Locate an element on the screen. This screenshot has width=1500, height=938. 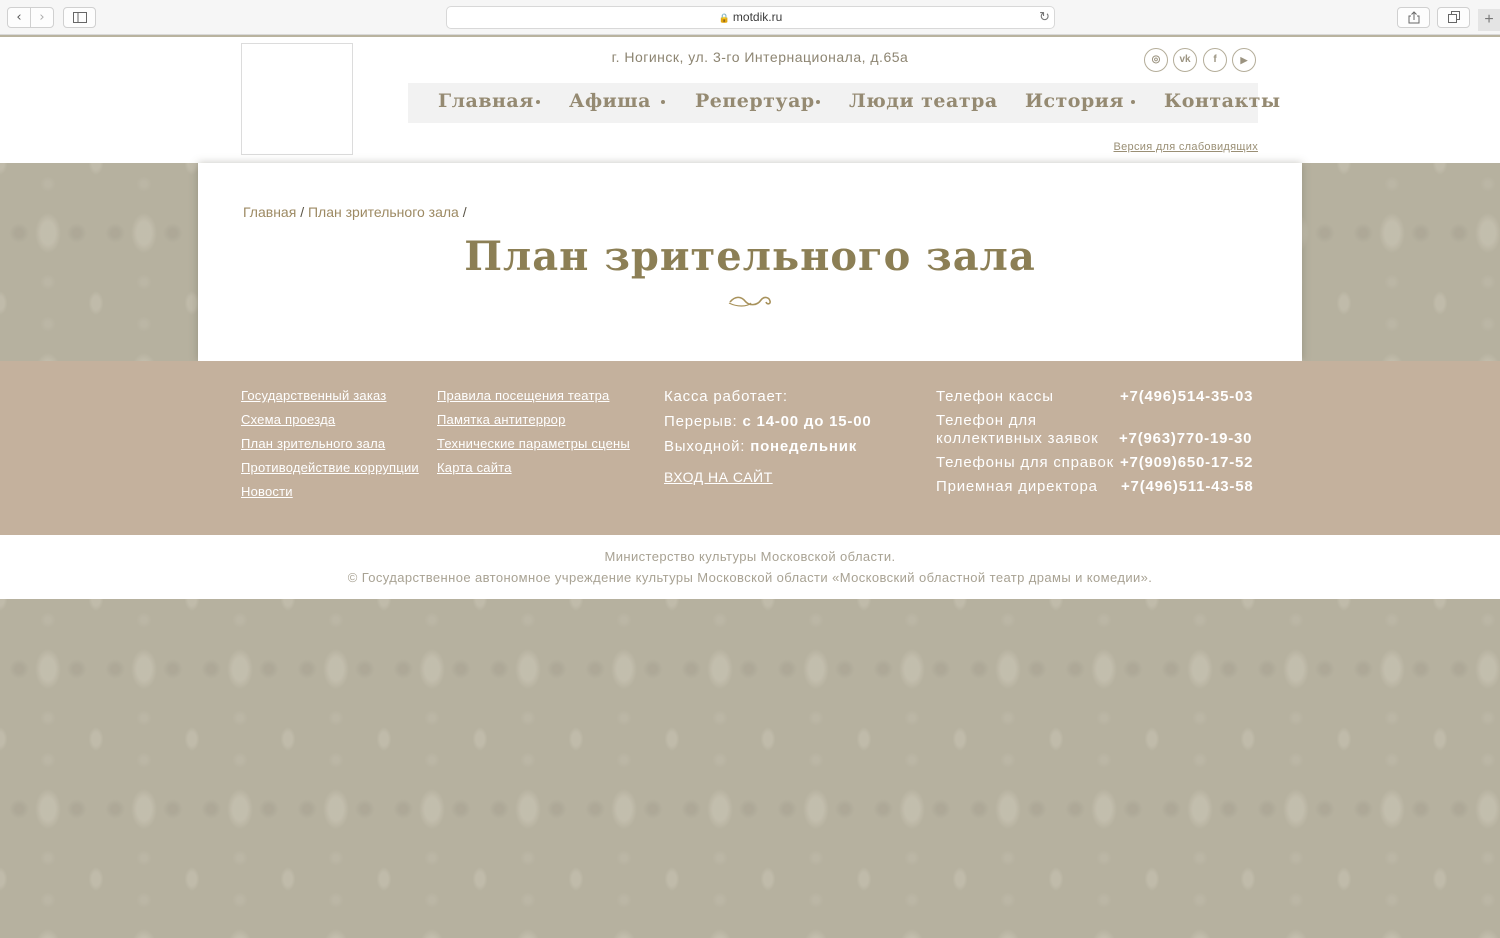
box-office-break: Перерыв: с 14-00 до 15-00 is located at coordinates (768, 421).